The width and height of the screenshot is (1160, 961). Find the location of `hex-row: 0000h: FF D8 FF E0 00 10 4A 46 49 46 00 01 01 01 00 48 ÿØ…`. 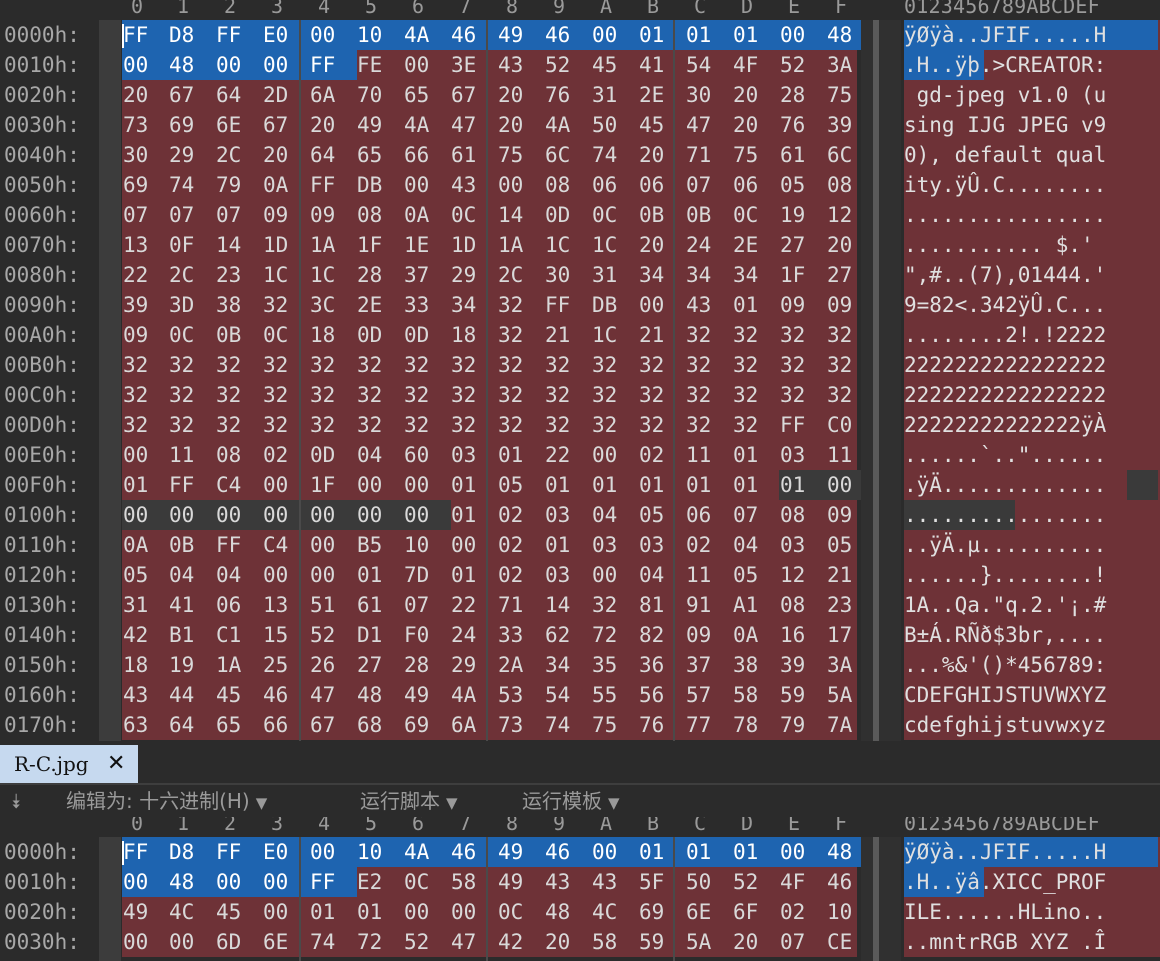

hex-row: 0000h: FF D8 FF E0 00 10 4A 46 49 46 00 01 01 01 00 48 ÿØ… is located at coordinates (580, 35).